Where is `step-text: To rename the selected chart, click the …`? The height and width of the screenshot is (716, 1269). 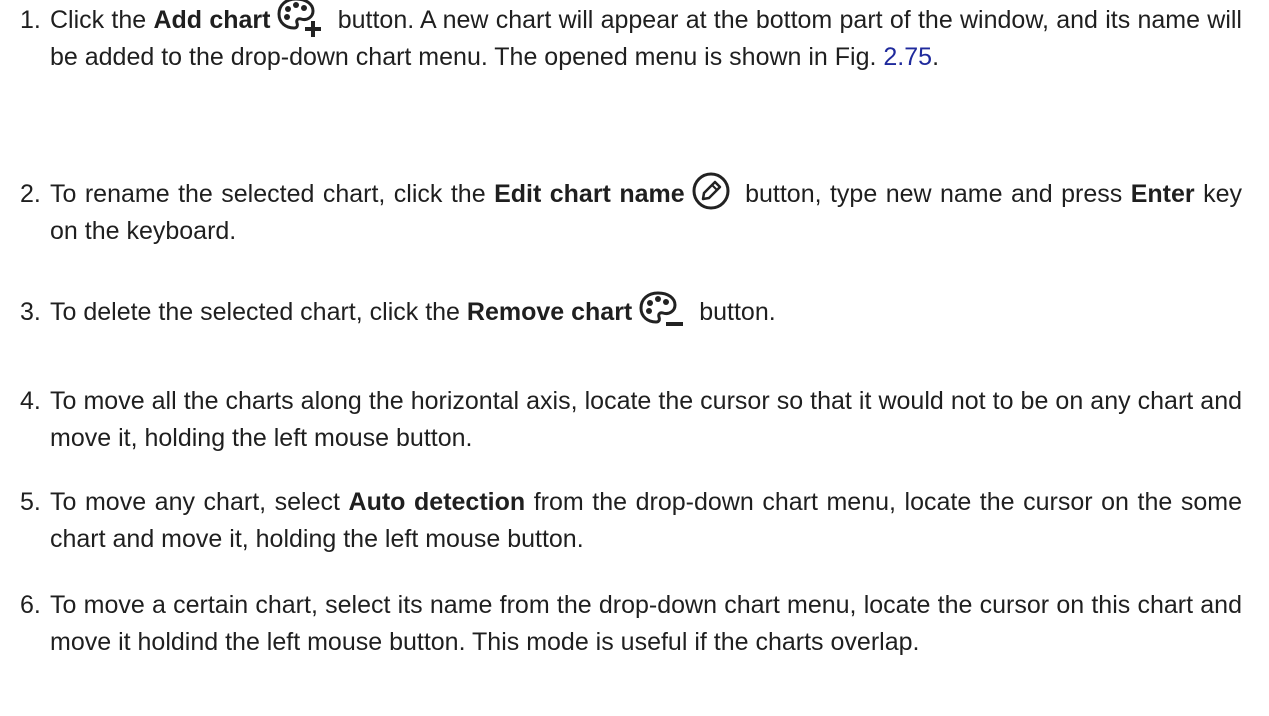 step-text: To rename the selected chart, click the … is located at coordinates (646, 211).